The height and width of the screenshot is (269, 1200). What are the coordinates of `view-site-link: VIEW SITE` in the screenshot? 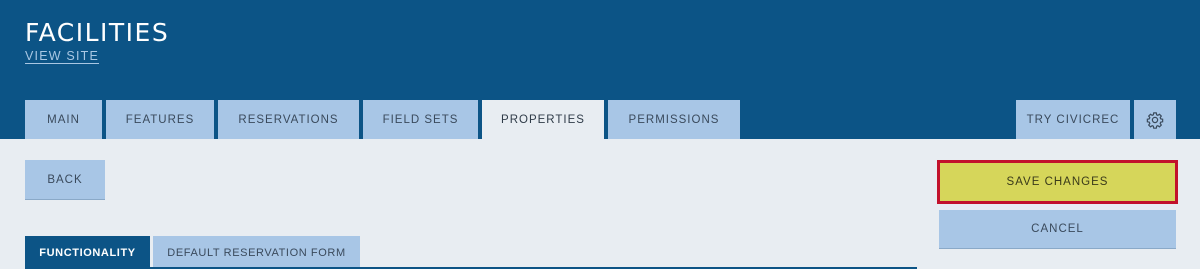 It's located at (62, 56).